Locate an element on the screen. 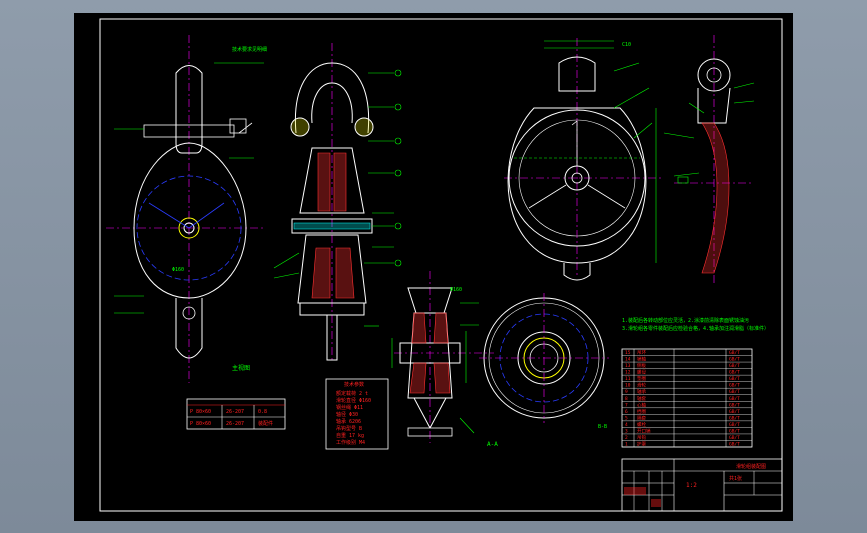 The image size is (867, 533). spec-row: 轴承 6206 is located at coordinates (348, 421).